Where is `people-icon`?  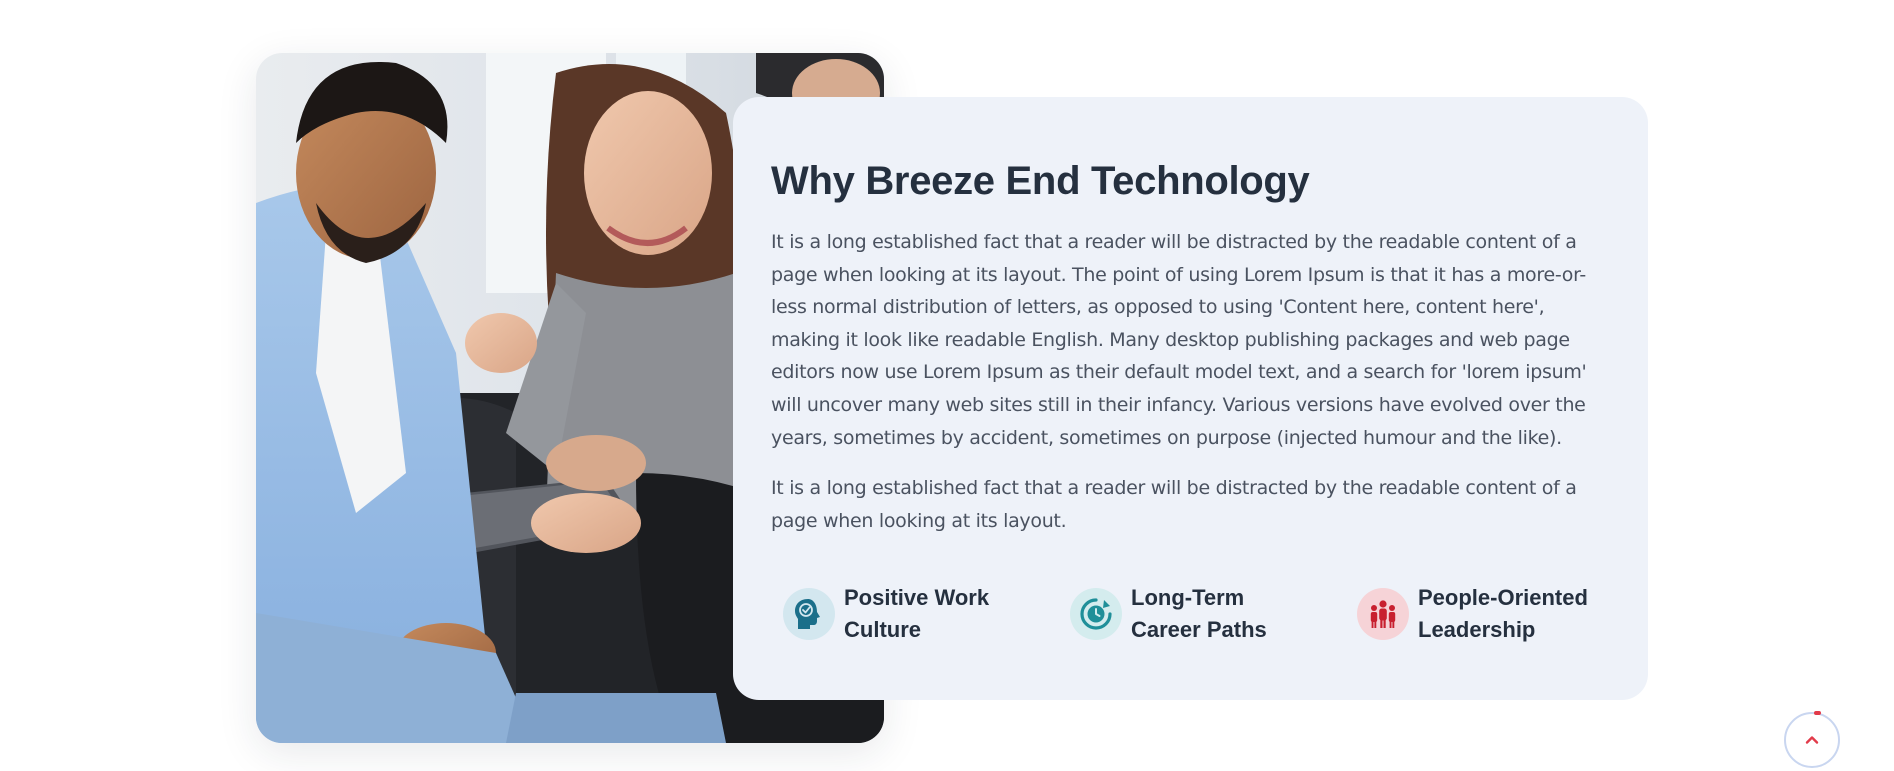
people-icon is located at coordinates (1383, 614).